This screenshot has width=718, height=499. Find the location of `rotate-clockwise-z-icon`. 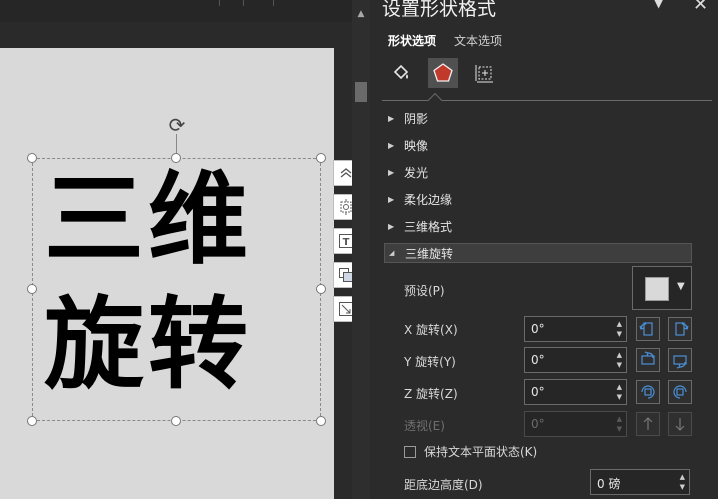

rotate-clockwise-z-icon is located at coordinates (680, 392).